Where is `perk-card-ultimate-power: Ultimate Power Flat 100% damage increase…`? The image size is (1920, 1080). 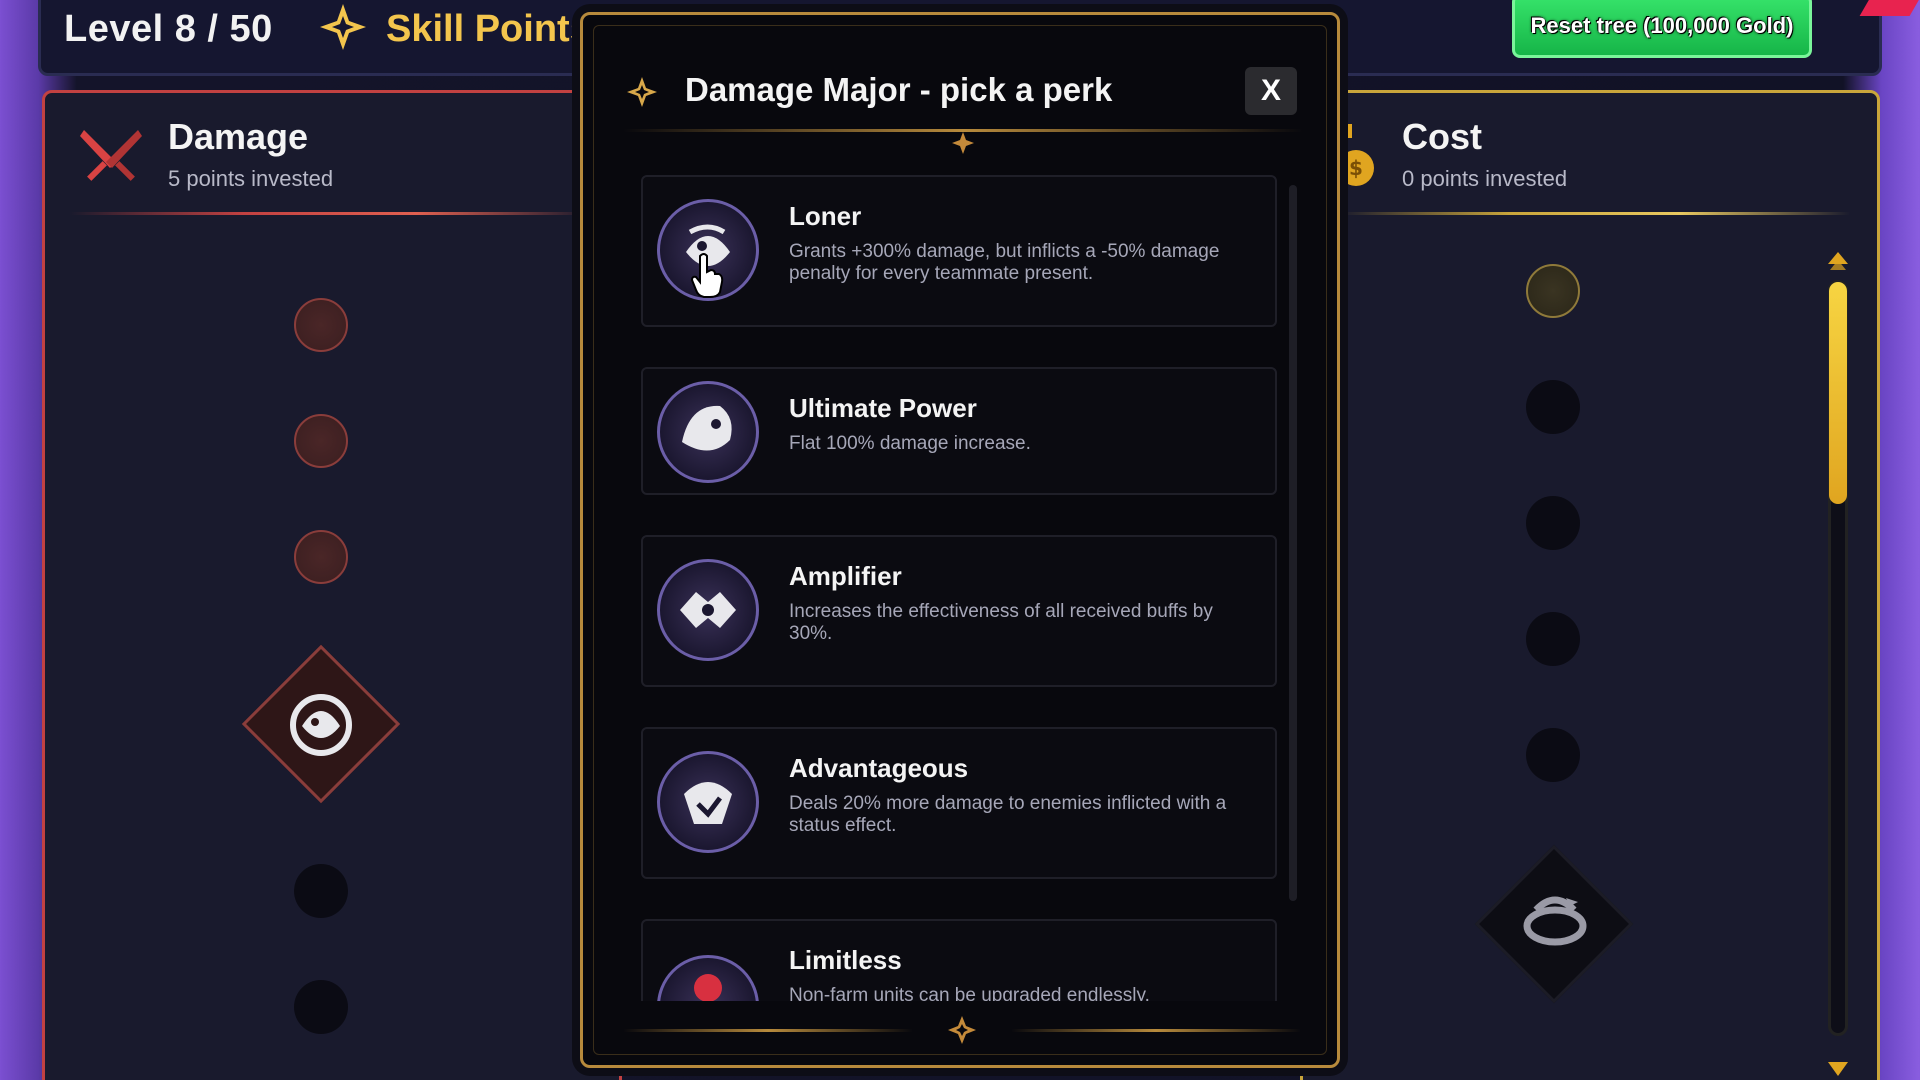
perk-card-ultimate-power: Ultimate Power Flat 100% damage increase… is located at coordinates (959, 431).